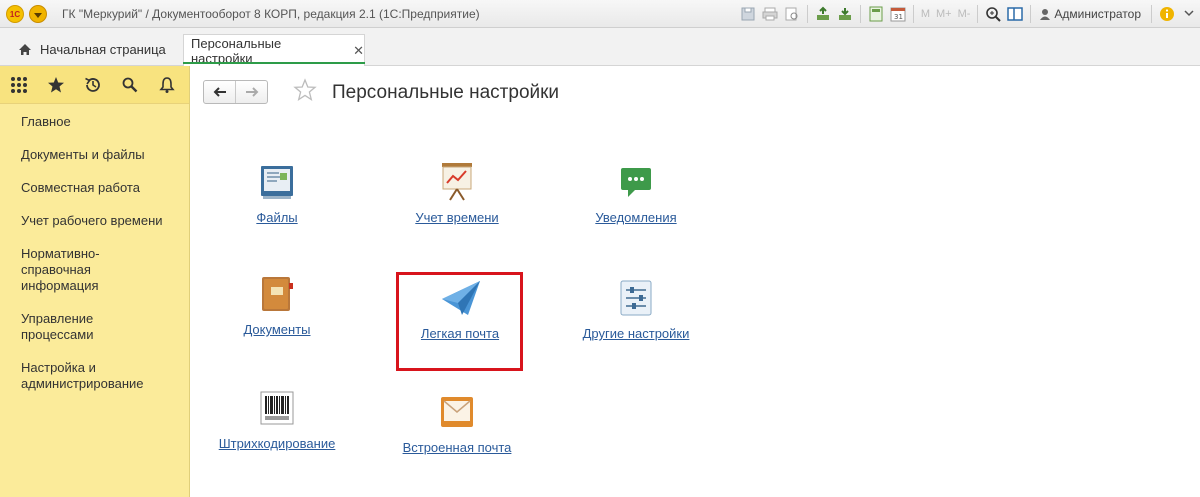  What do you see at coordinates (94, 376) in the screenshot?
I see `sidebar-item-administration: Настройка и администрирование` at bounding box center [94, 376].